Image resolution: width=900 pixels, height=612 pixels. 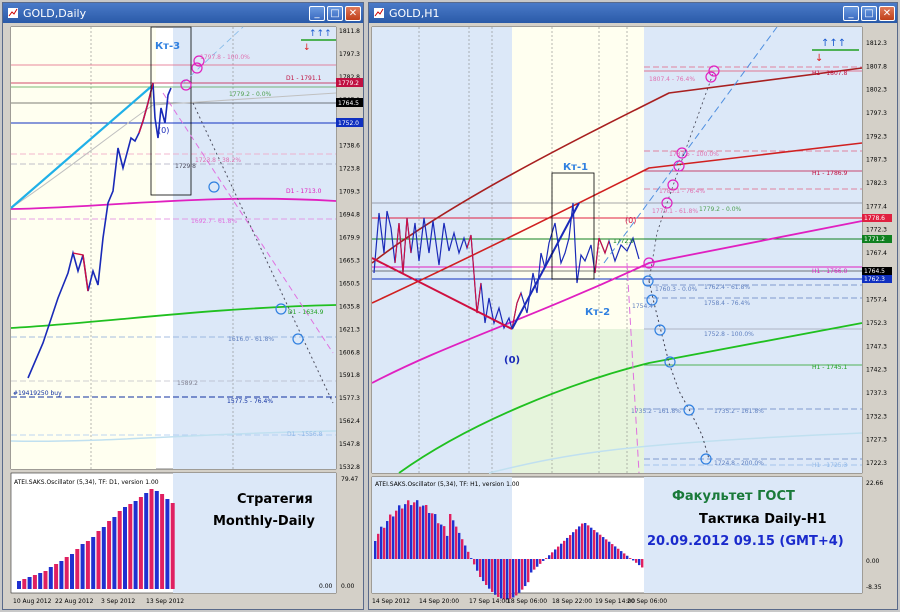 What do you see at coordinates (214, 221) in the screenshot?
I see `level-1692-label: 1692.7 - 61.8%` at bounding box center [214, 221].